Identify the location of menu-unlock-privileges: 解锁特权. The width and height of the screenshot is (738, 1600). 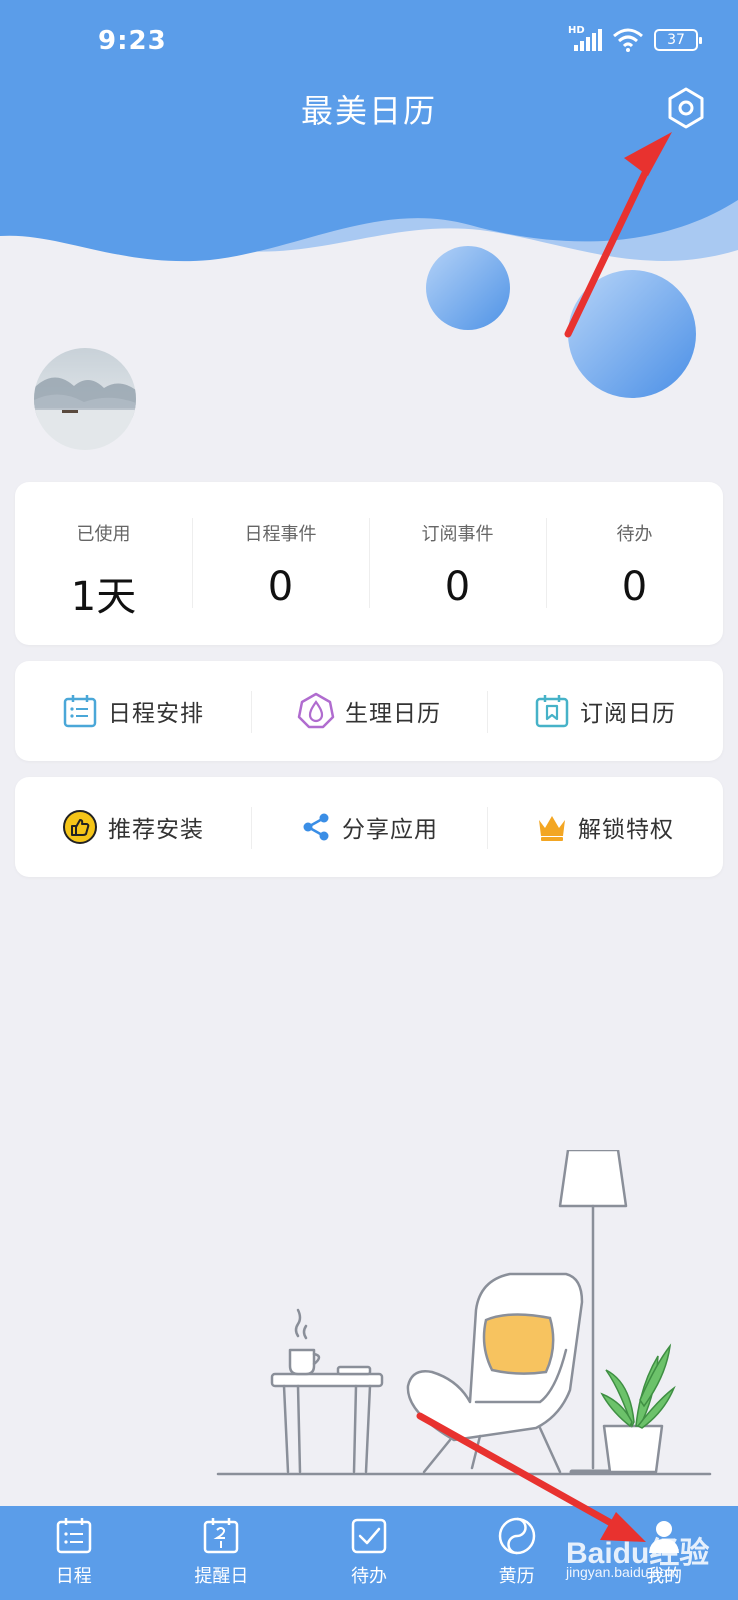
(605, 827).